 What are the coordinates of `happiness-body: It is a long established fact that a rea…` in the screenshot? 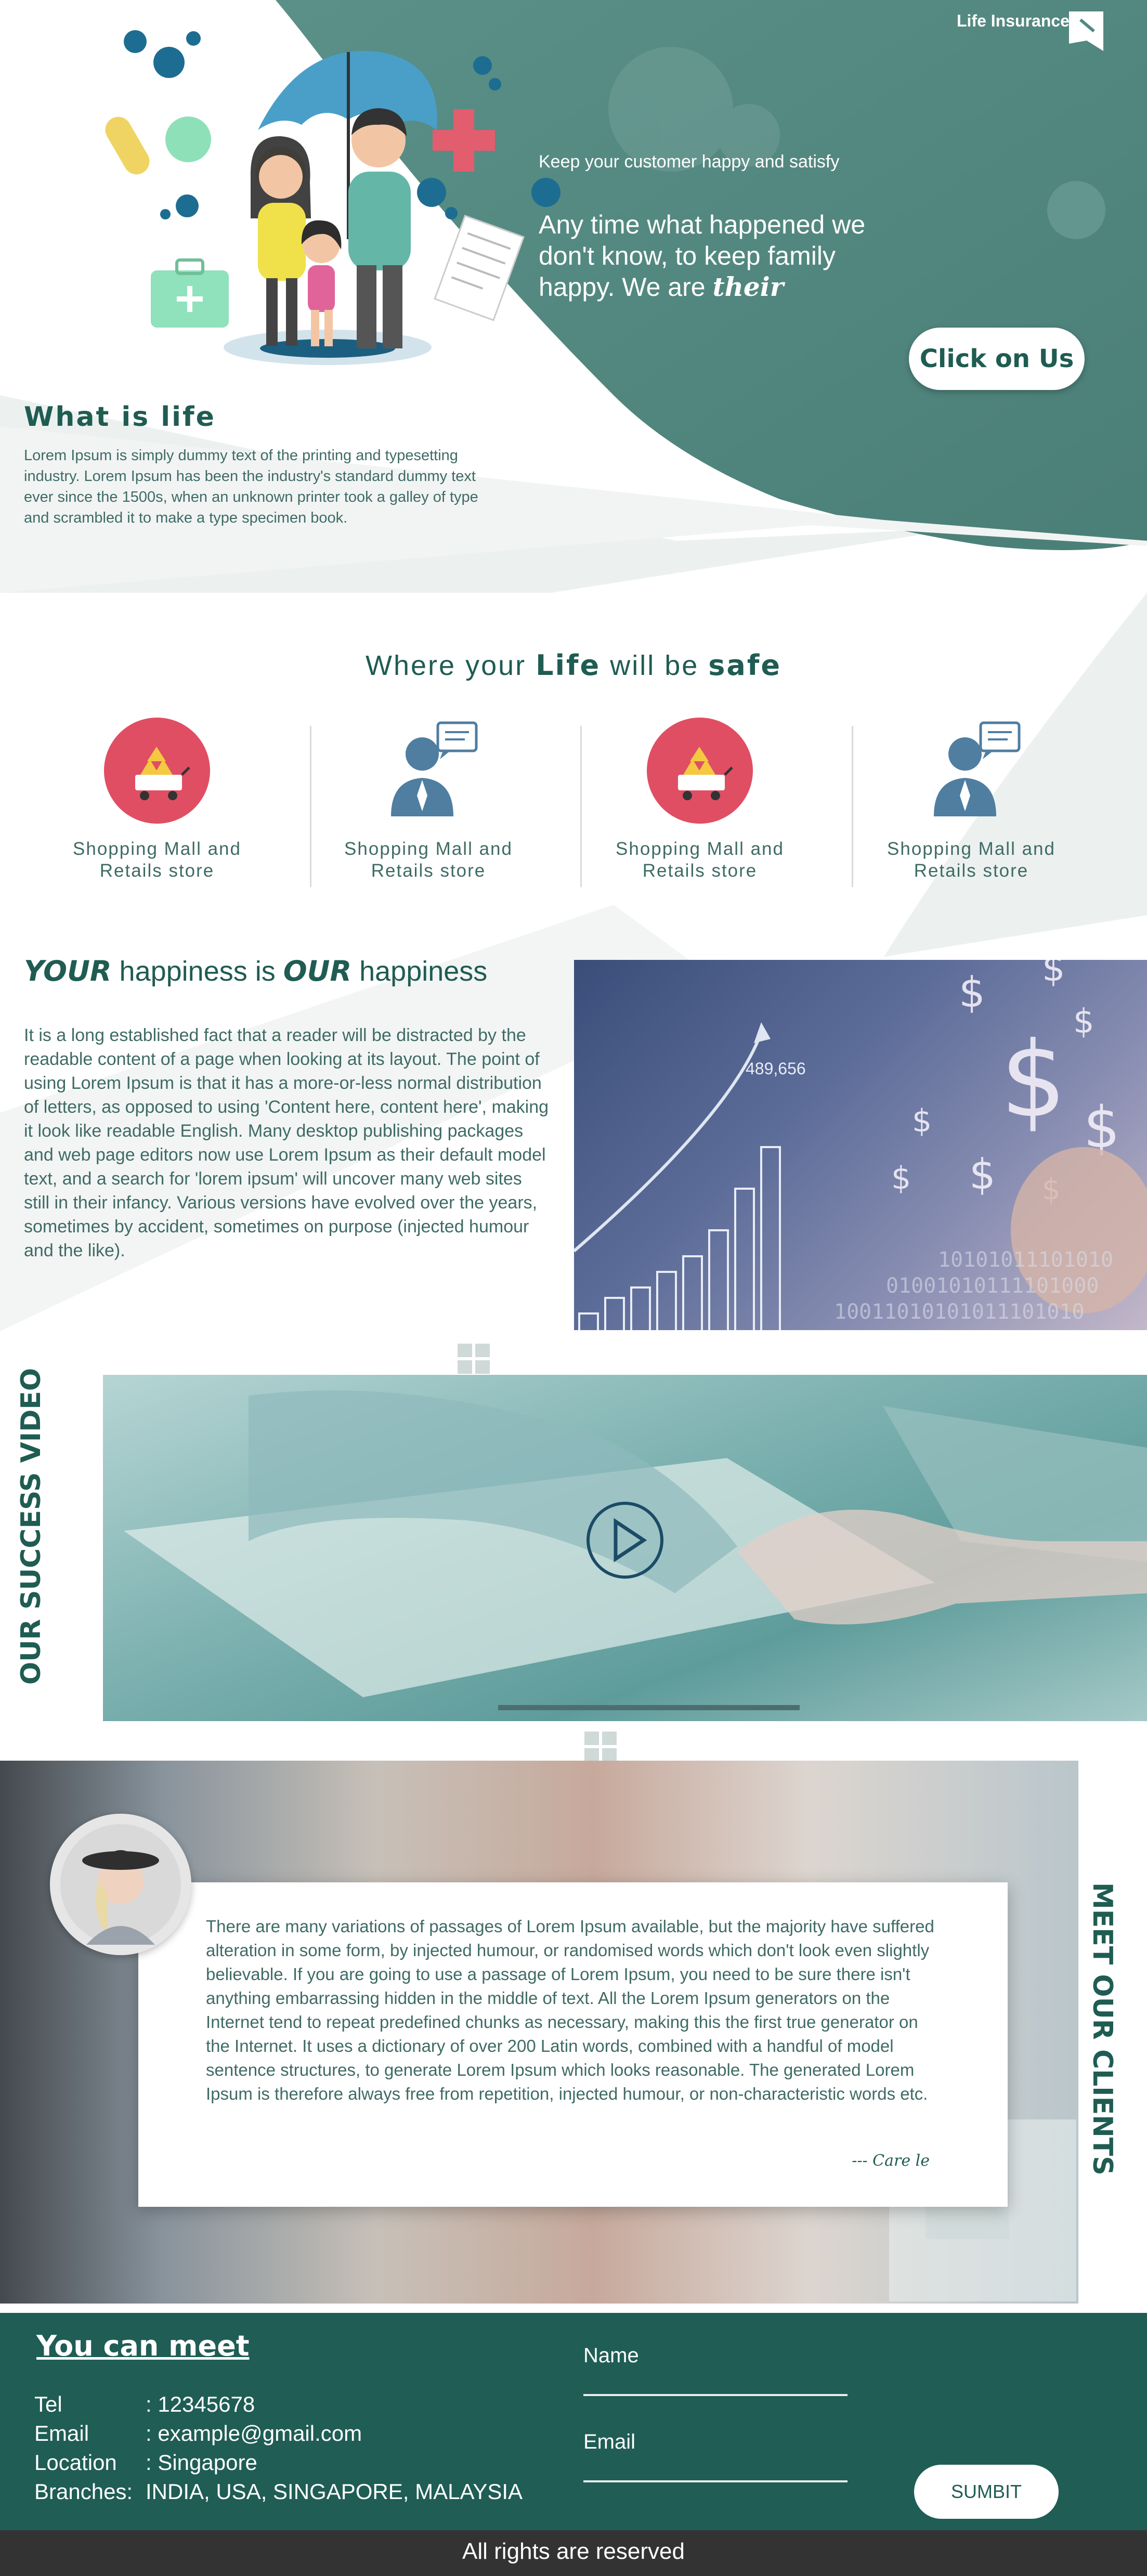 It's located at (286, 1142).